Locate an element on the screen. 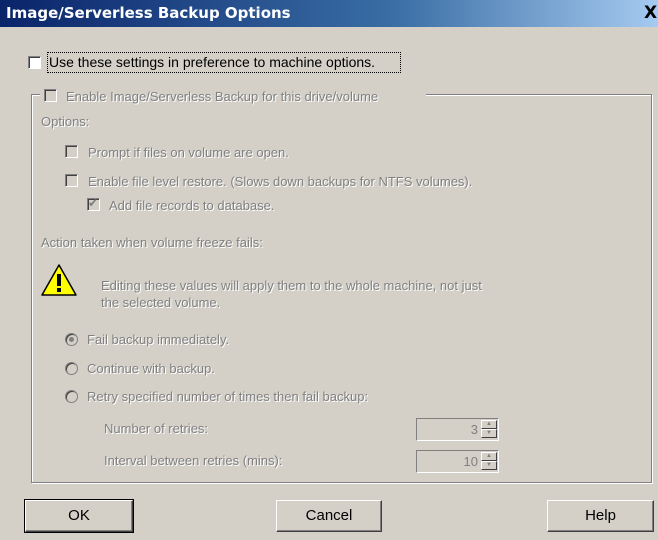 The width and height of the screenshot is (658, 540). cancel-button: Cancel is located at coordinates (329, 516).